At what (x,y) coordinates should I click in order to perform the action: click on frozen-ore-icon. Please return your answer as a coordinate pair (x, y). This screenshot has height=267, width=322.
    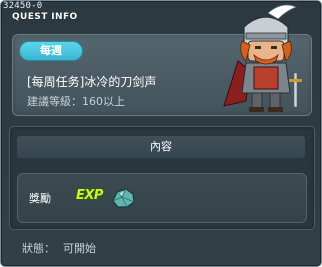
    Looking at the image, I should click on (123, 198).